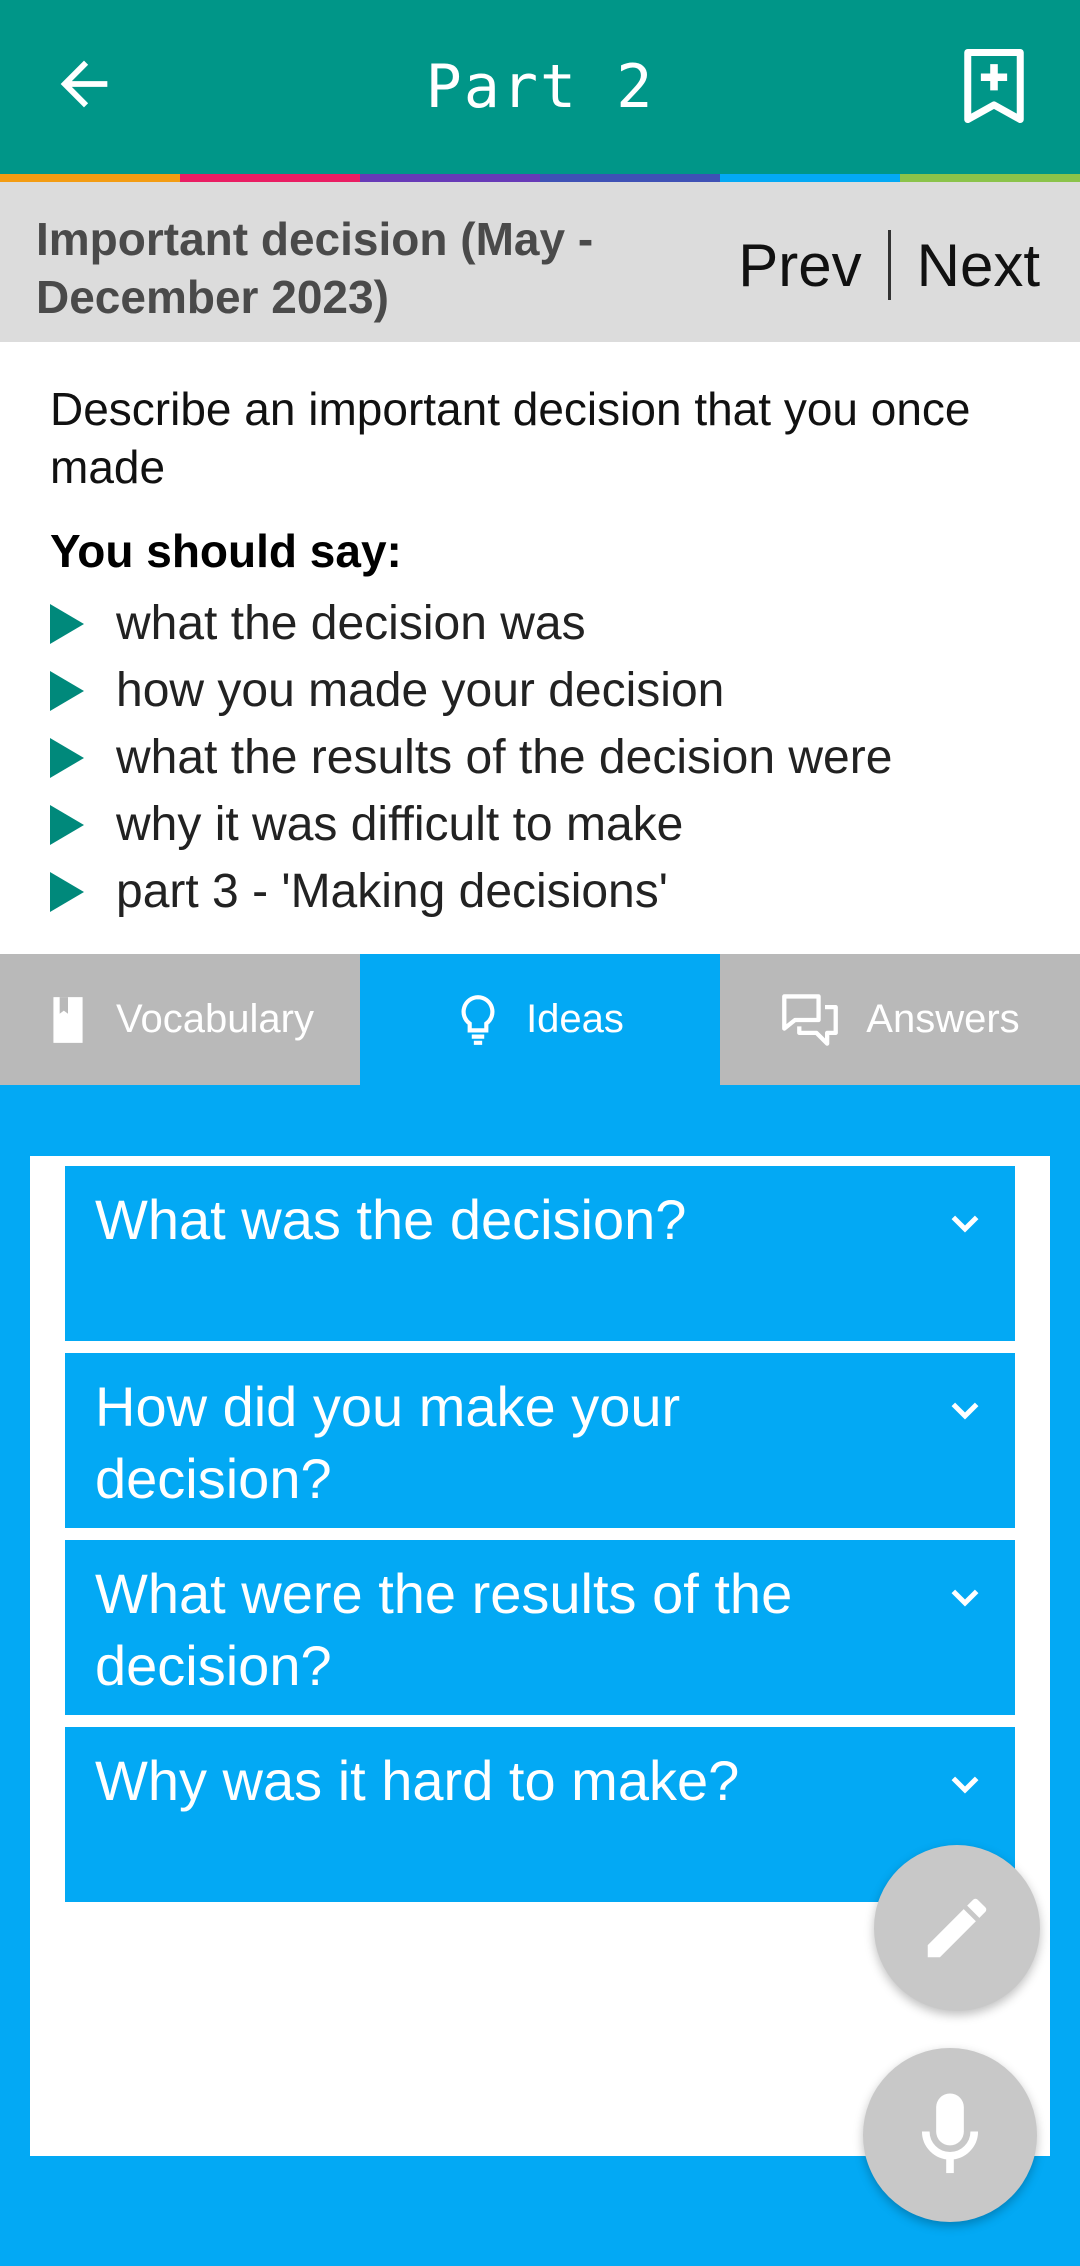 Image resolution: width=1080 pixels, height=2266 pixels. Describe the element at coordinates (810, 1020) in the screenshot. I see `chat-icon` at that location.